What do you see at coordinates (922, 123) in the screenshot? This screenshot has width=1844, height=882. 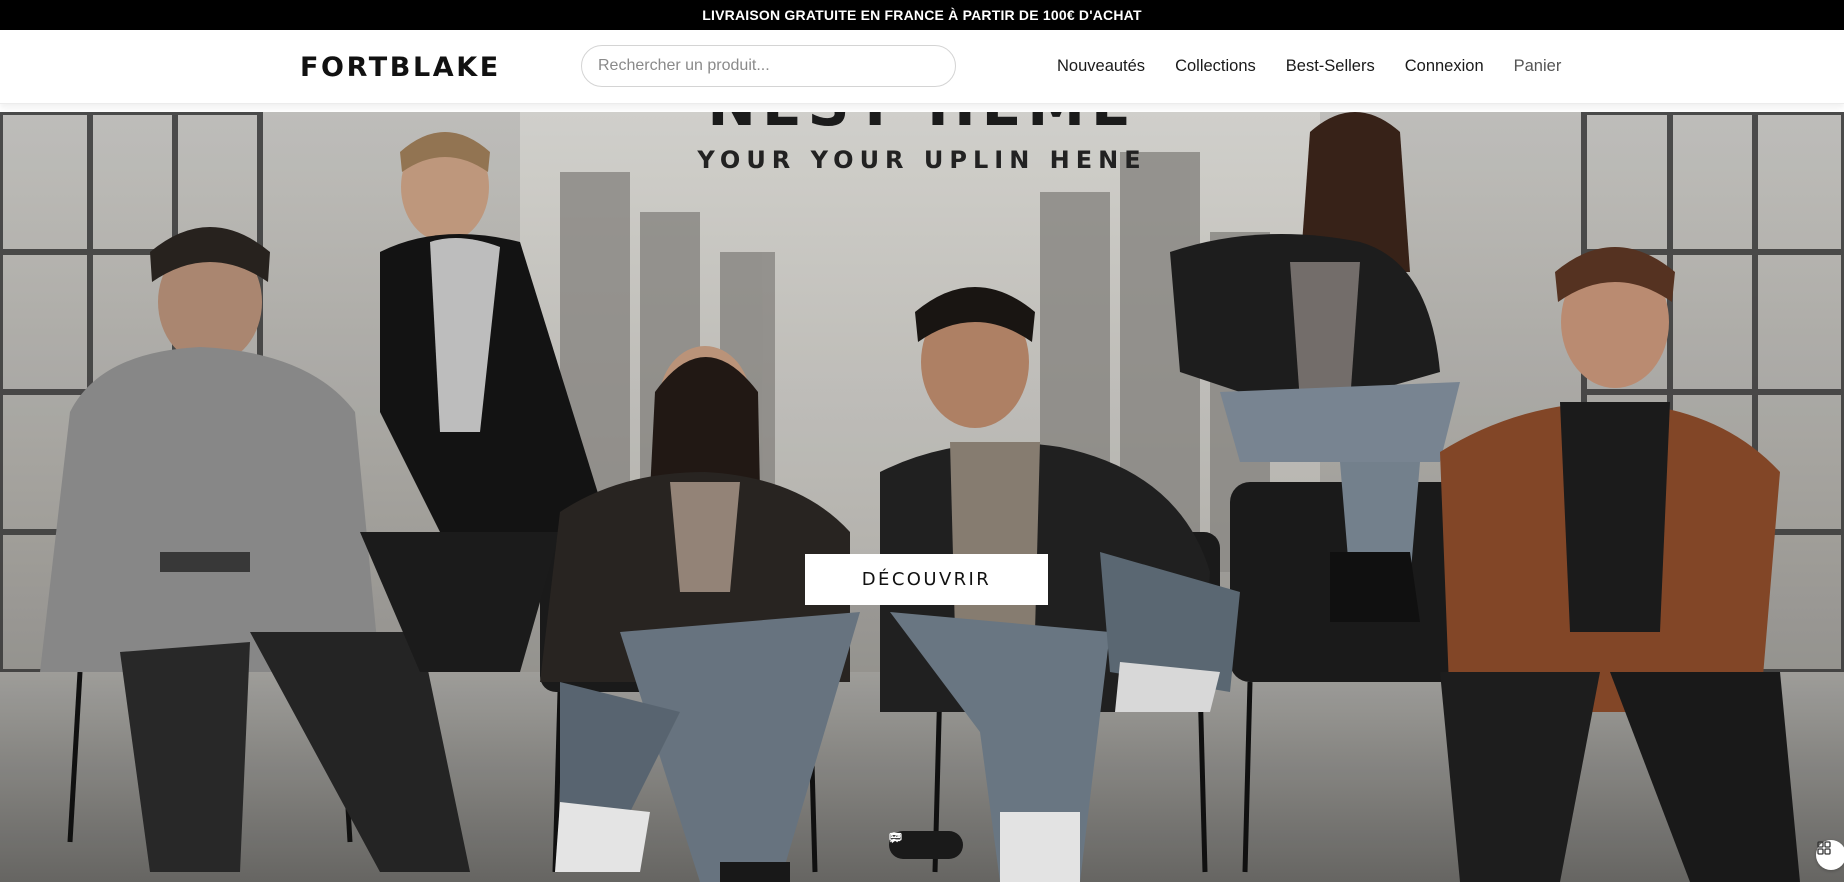 I see `hero-headline: NEST HEME` at bounding box center [922, 123].